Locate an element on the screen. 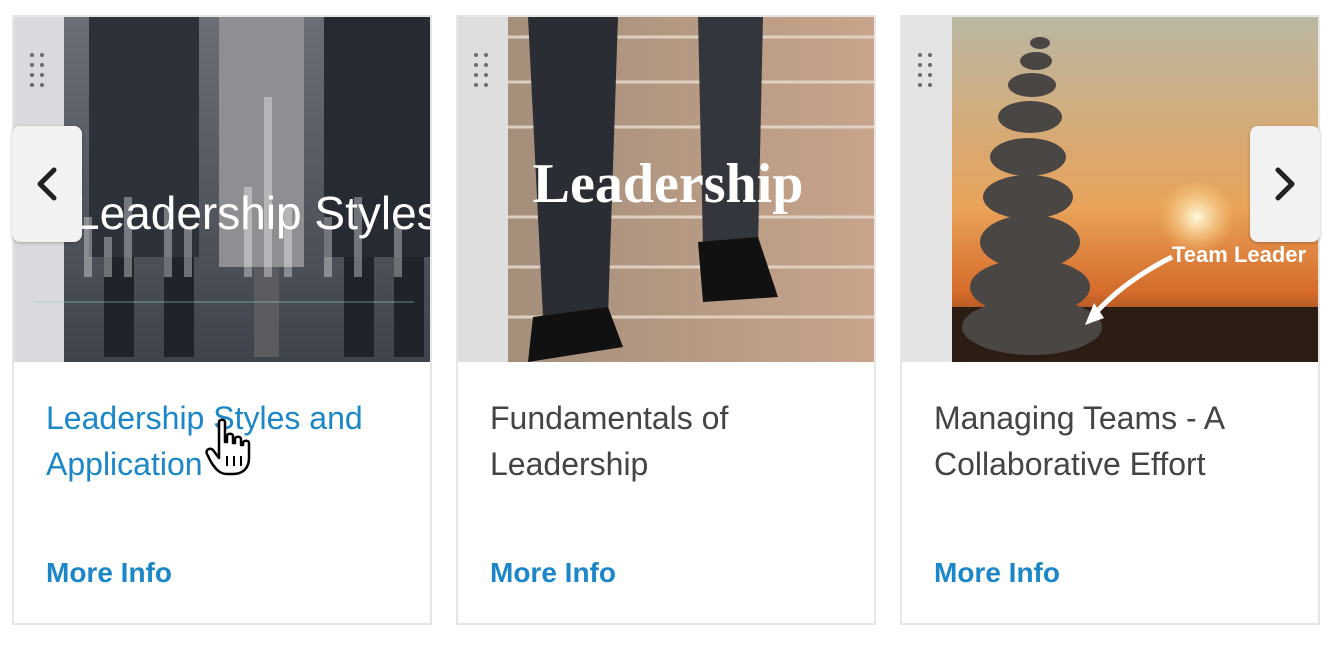 The image size is (1338, 648). svg-text: Leadership Styles is located at coordinates (252, 213).